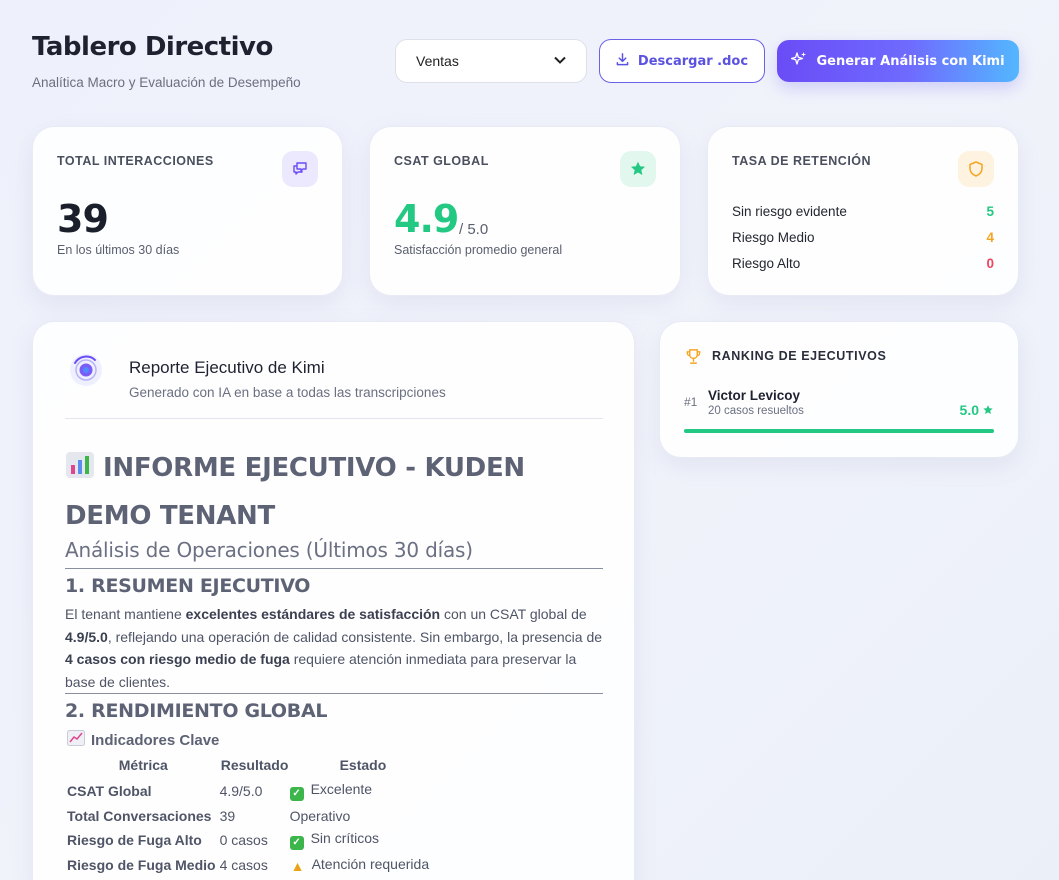 This screenshot has width=1059, height=880. I want to click on section-title-summary: 1. RESUMEN EJECUTIVO, so click(188, 586).